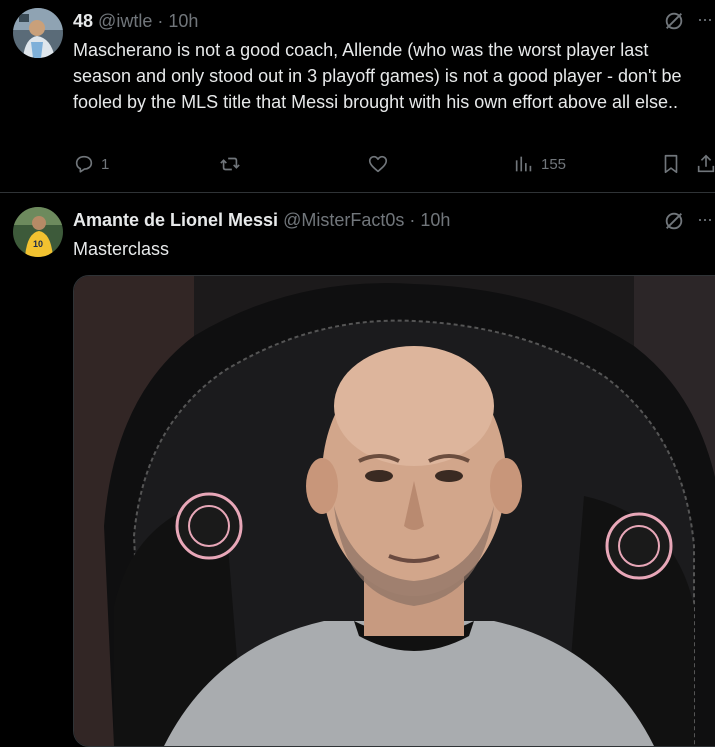 The height and width of the screenshot is (747, 715). I want to click on author-name: Amante de Lionel Messi, so click(175, 220).